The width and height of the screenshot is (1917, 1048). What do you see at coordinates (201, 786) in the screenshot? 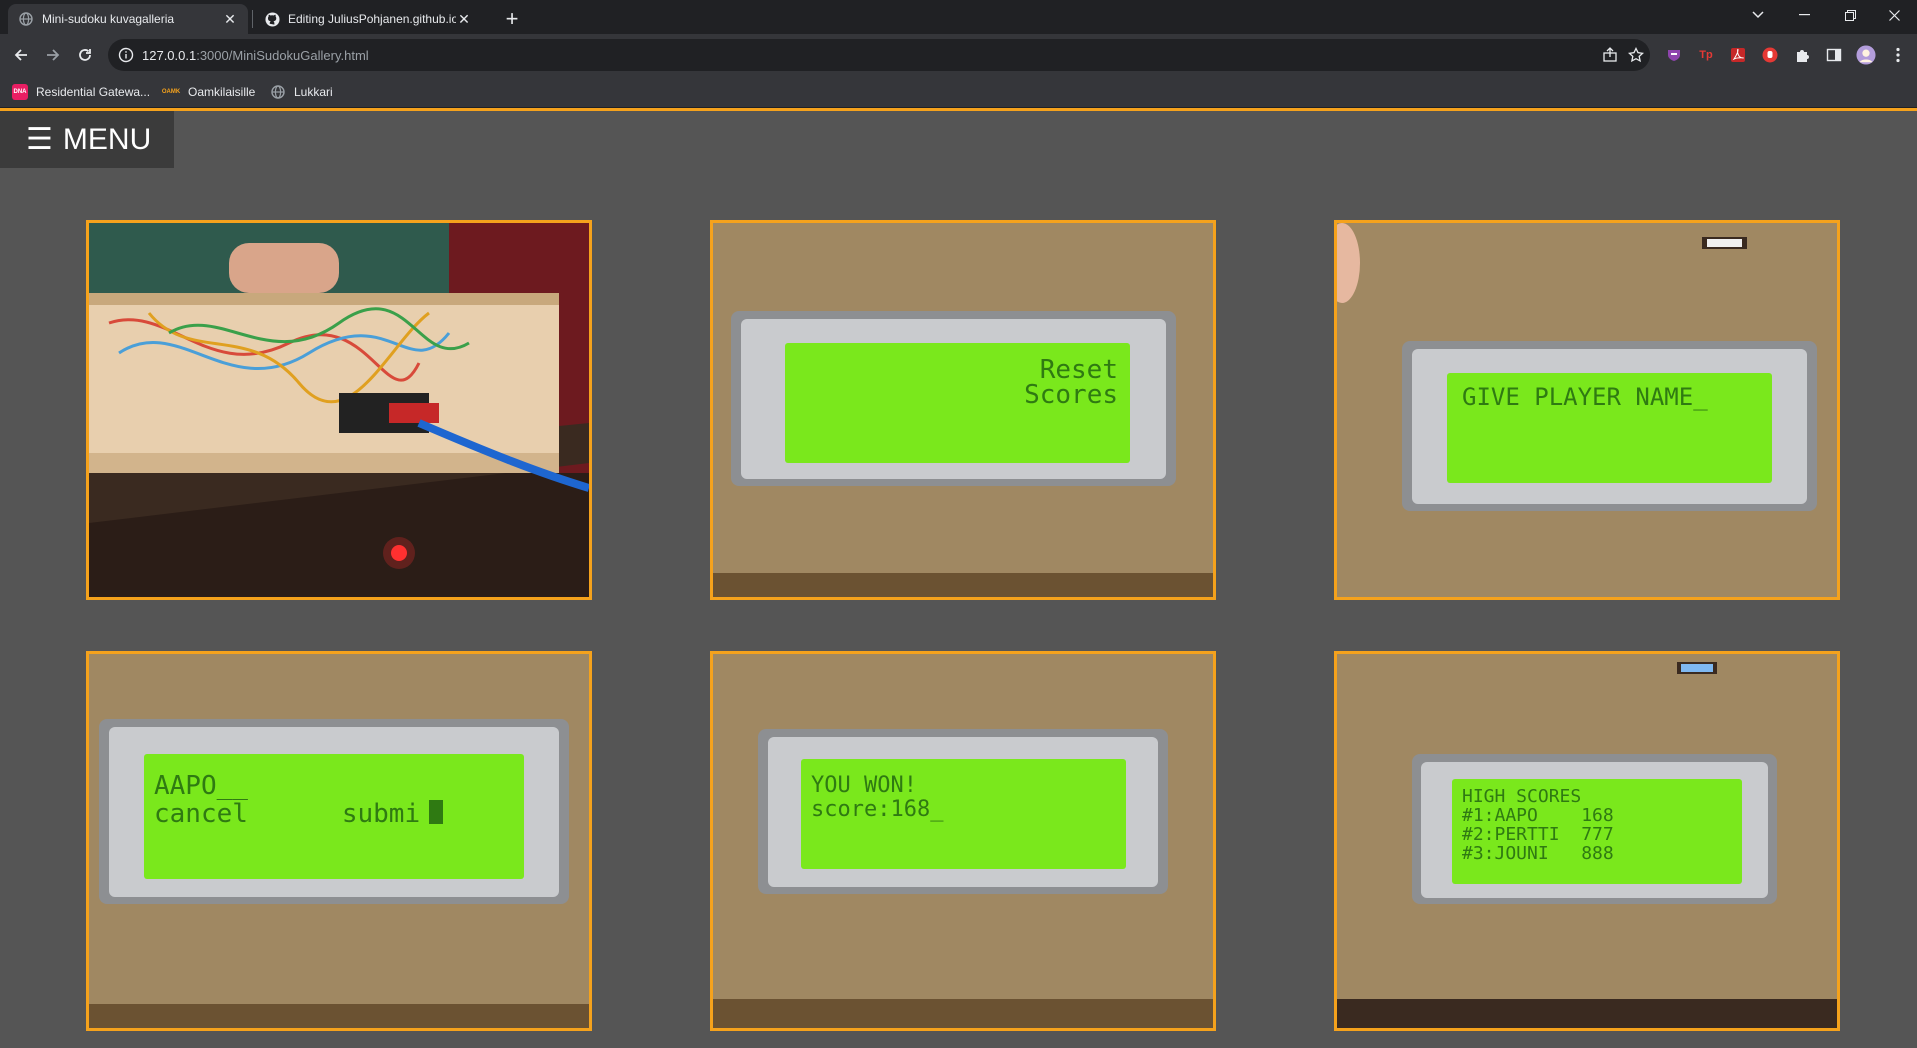
I see `lcd-line-1: AAPO__` at bounding box center [201, 786].